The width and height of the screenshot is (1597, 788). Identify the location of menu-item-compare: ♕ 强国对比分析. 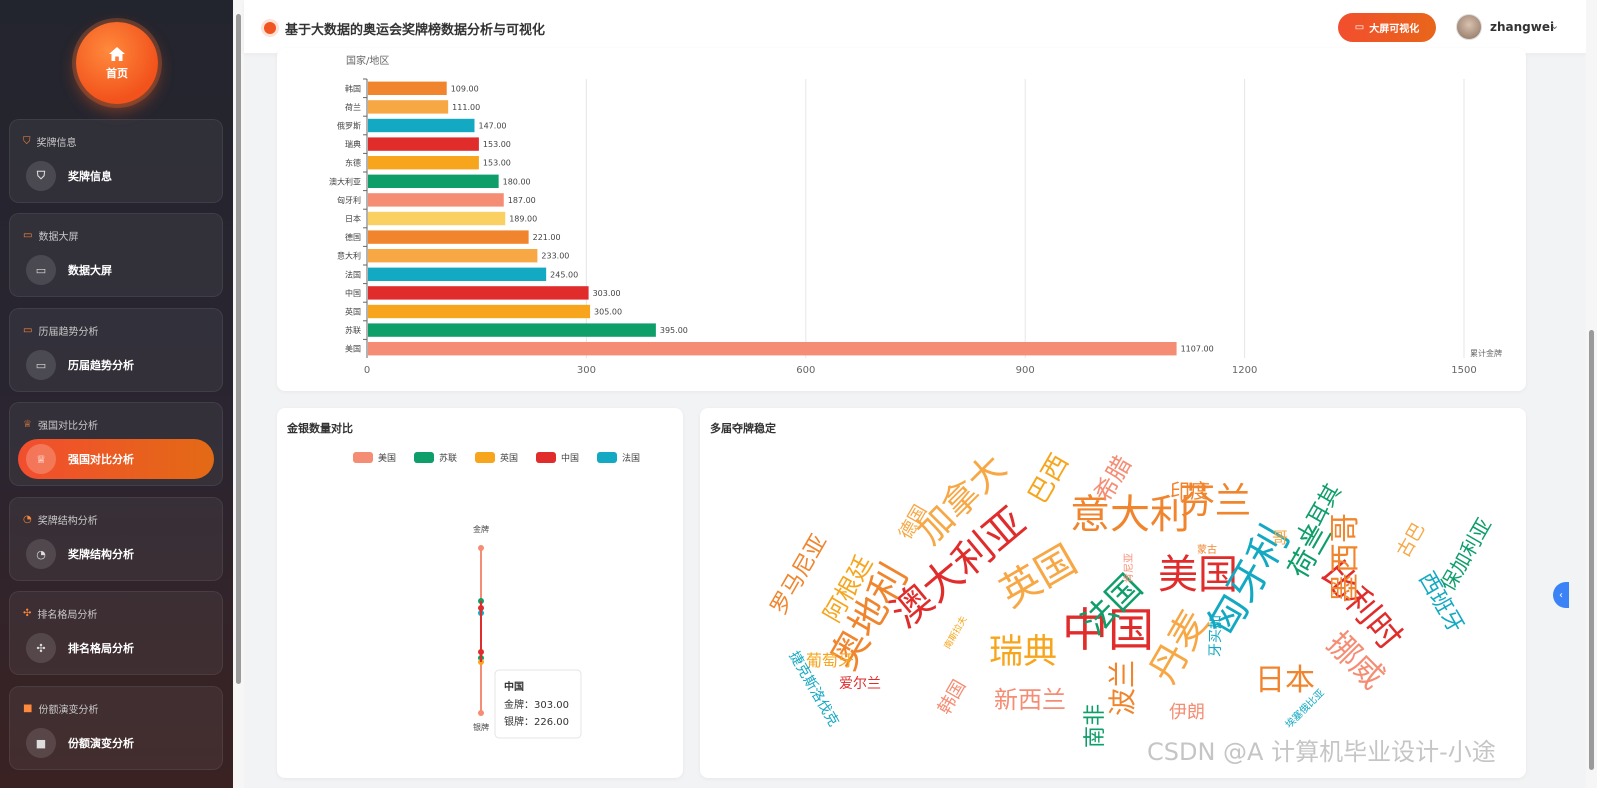
(116, 459).